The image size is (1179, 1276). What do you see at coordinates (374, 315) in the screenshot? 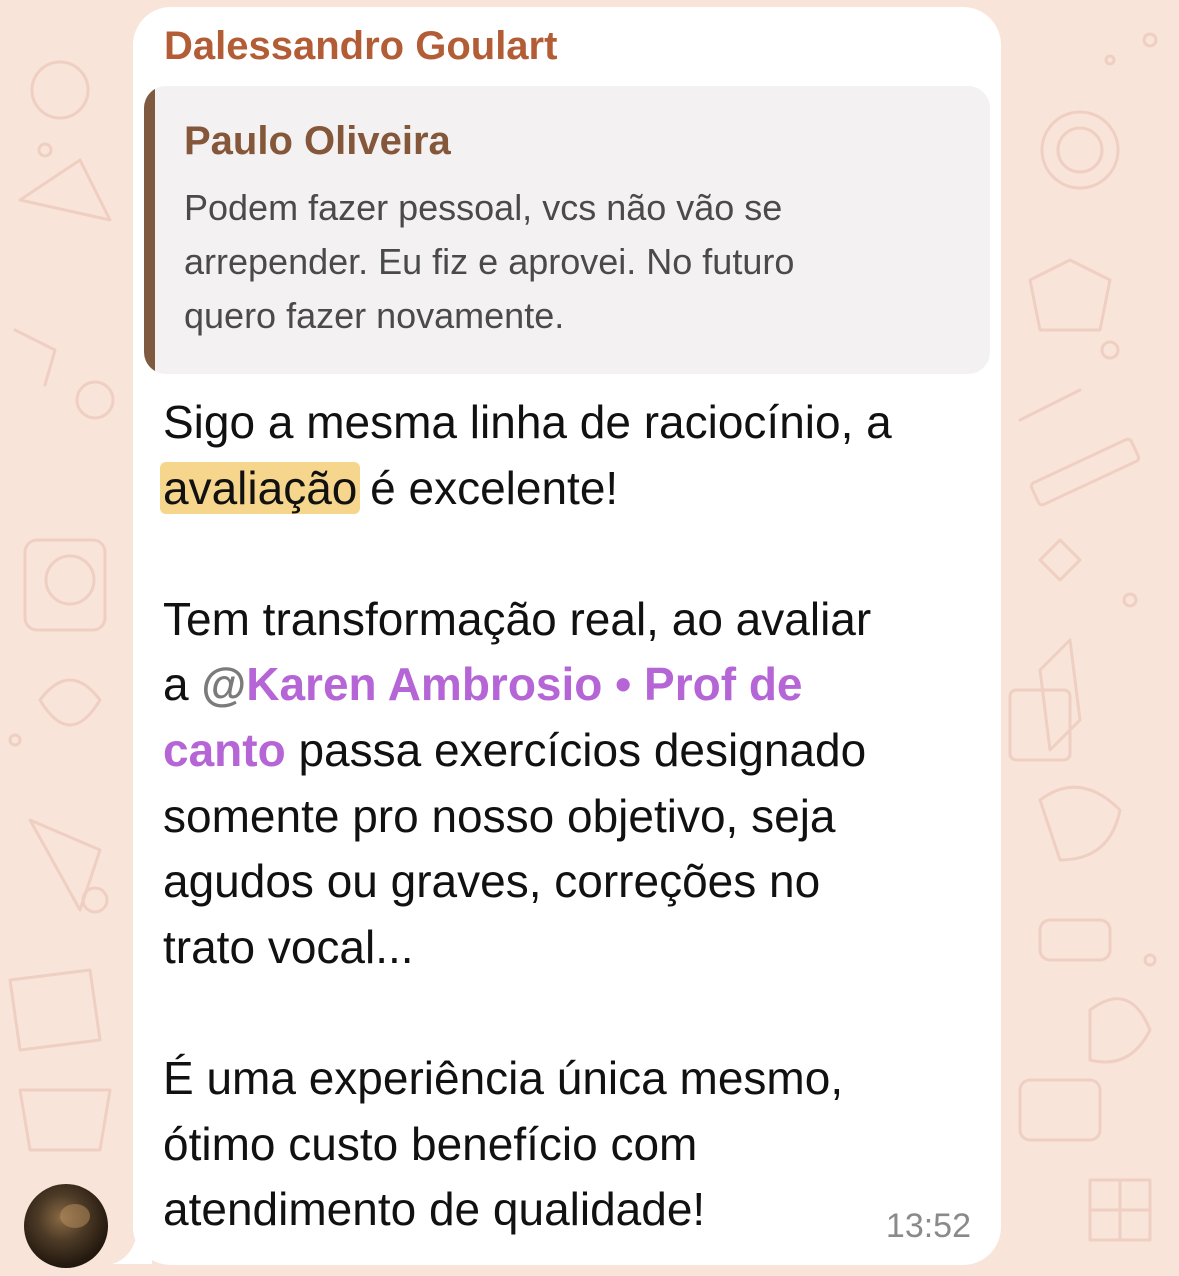
I see `reply-text-line: quero fazer novamente.` at bounding box center [374, 315].